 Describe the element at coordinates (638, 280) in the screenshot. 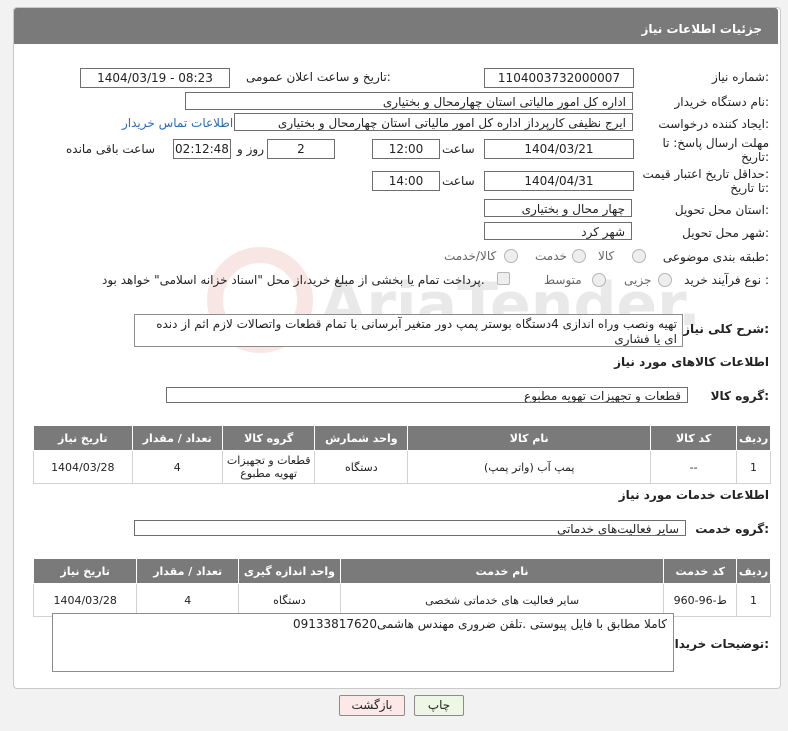

I see `process-small-label: جزیی` at that location.